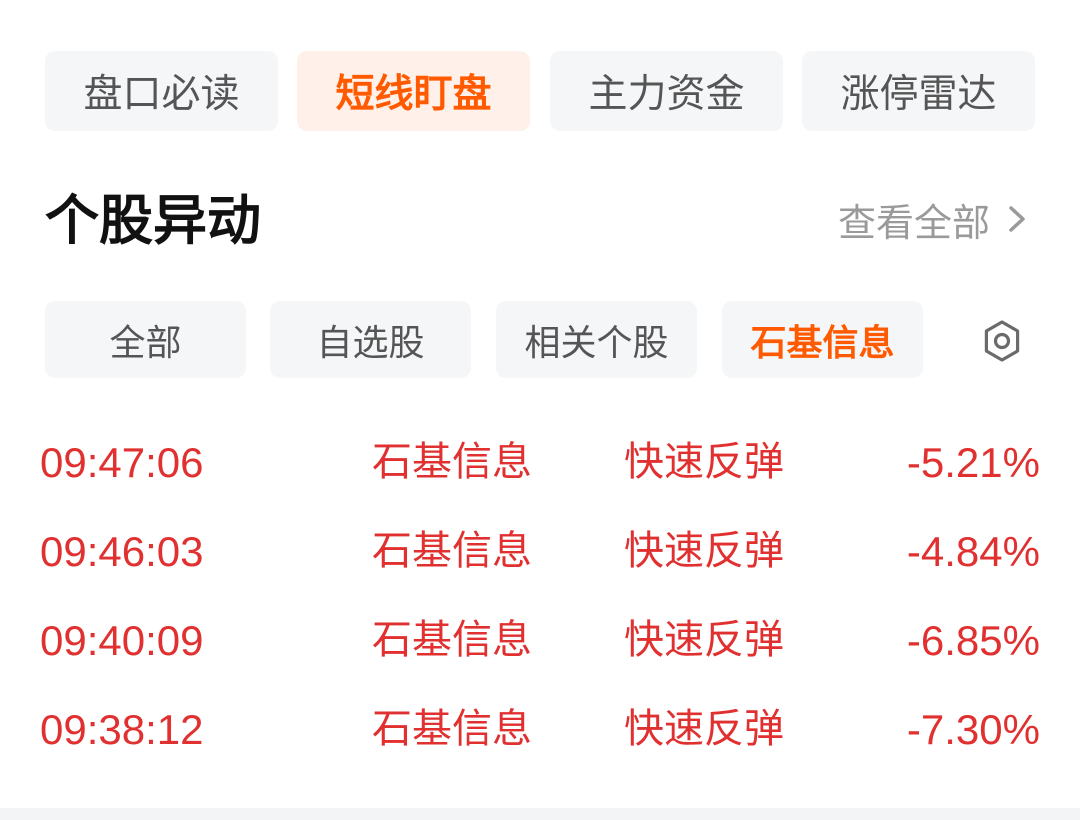 Image resolution: width=1080 pixels, height=820 pixels. I want to click on alert-time: 09:46:03, so click(122, 551).